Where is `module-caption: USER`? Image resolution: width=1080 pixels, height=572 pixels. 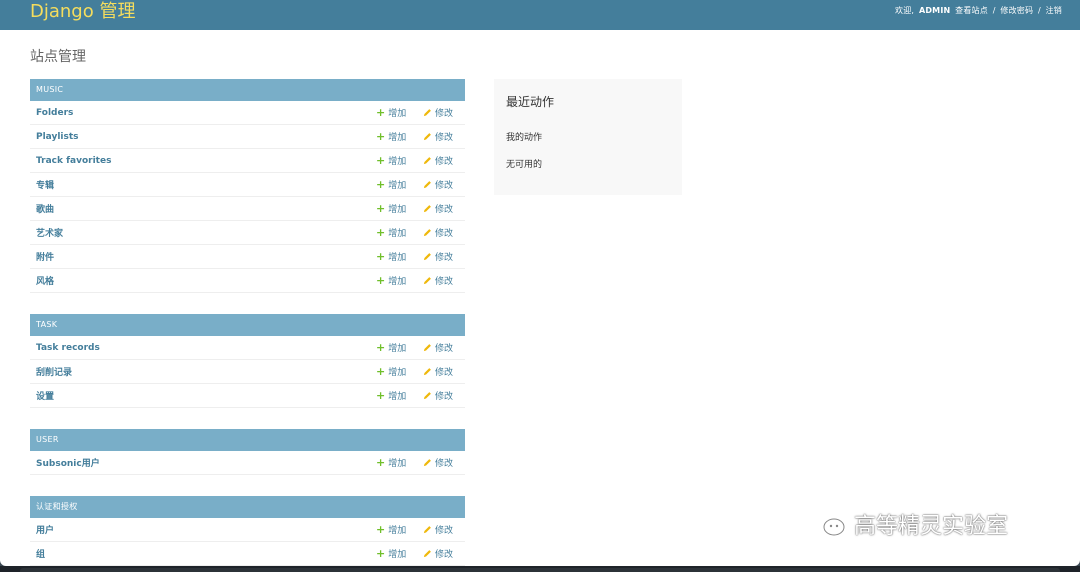
module-caption: USER is located at coordinates (247, 440).